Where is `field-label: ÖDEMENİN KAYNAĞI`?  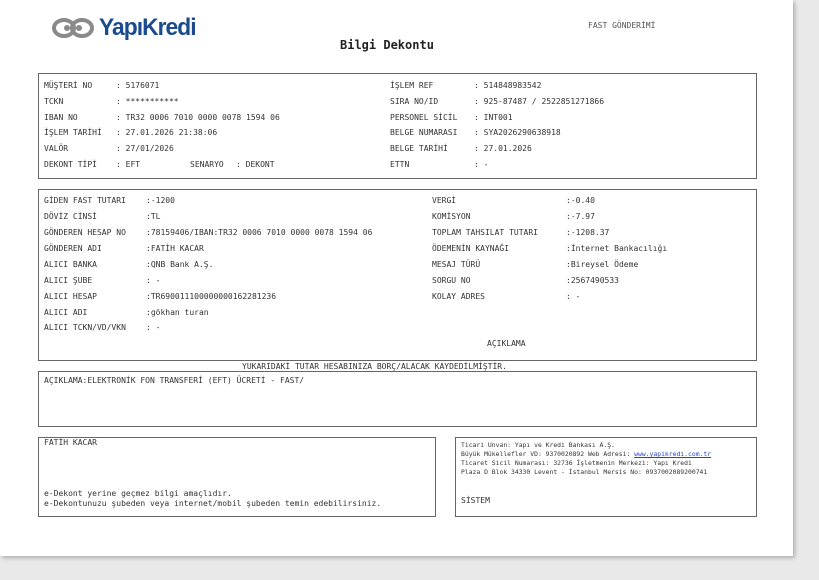 field-label: ÖDEMENİN KAYNAĞI is located at coordinates (471, 248).